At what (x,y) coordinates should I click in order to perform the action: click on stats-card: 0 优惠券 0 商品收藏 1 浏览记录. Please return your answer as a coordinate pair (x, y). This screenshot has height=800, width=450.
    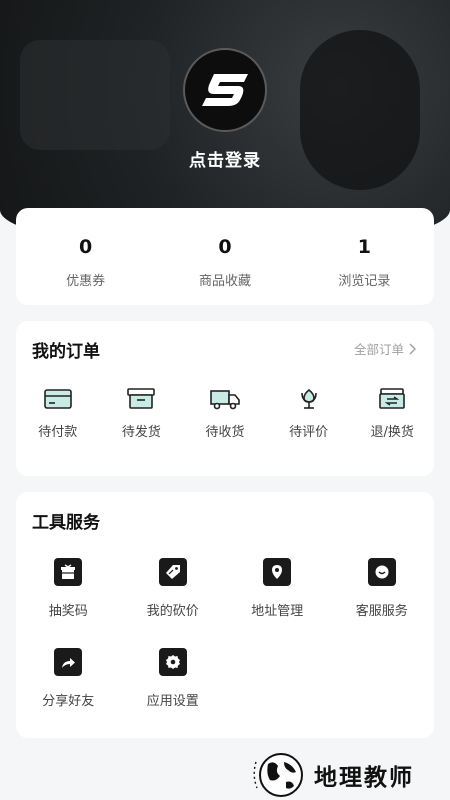
    Looking at the image, I should click on (225, 256).